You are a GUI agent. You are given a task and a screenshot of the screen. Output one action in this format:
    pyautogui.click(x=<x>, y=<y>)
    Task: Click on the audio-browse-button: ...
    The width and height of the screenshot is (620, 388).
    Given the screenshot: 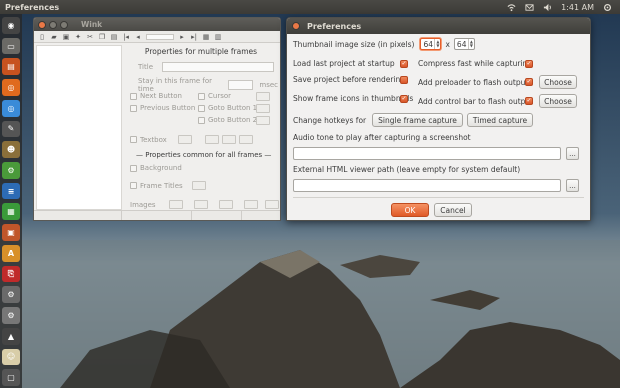 What is the action you would take?
    pyautogui.click(x=572, y=153)
    